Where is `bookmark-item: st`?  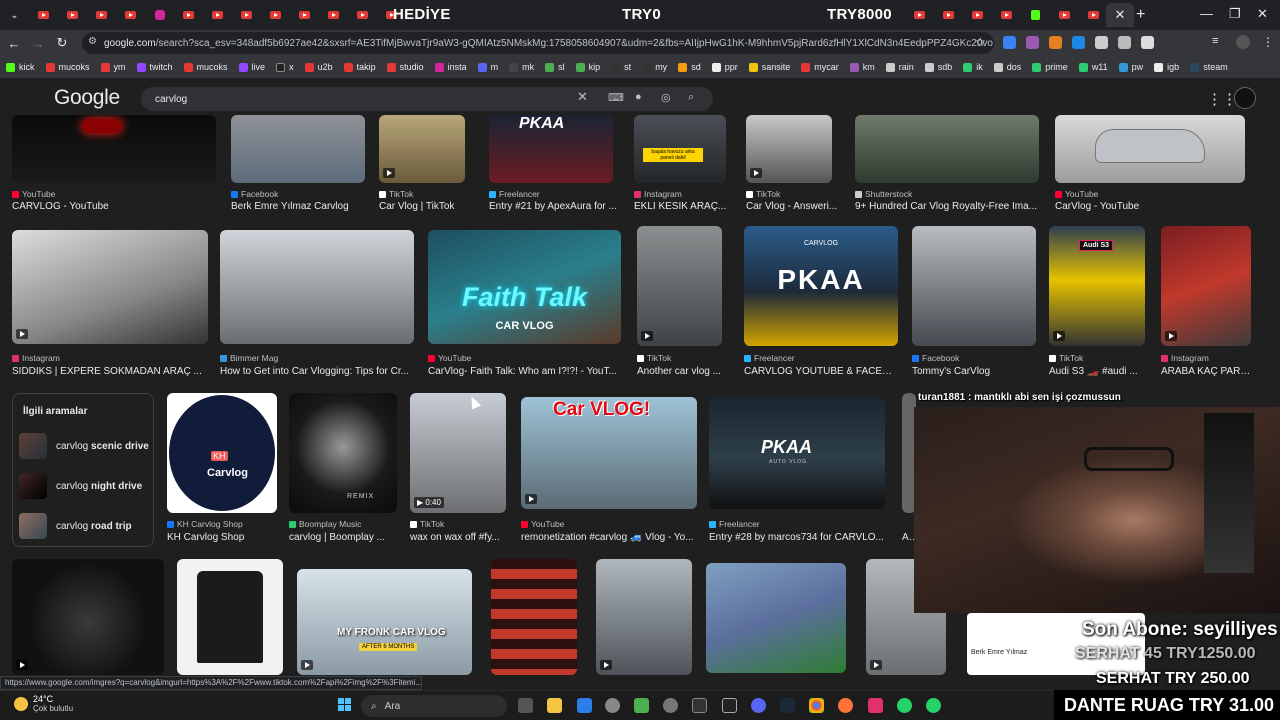 bookmark-item: st is located at coordinates (621, 67).